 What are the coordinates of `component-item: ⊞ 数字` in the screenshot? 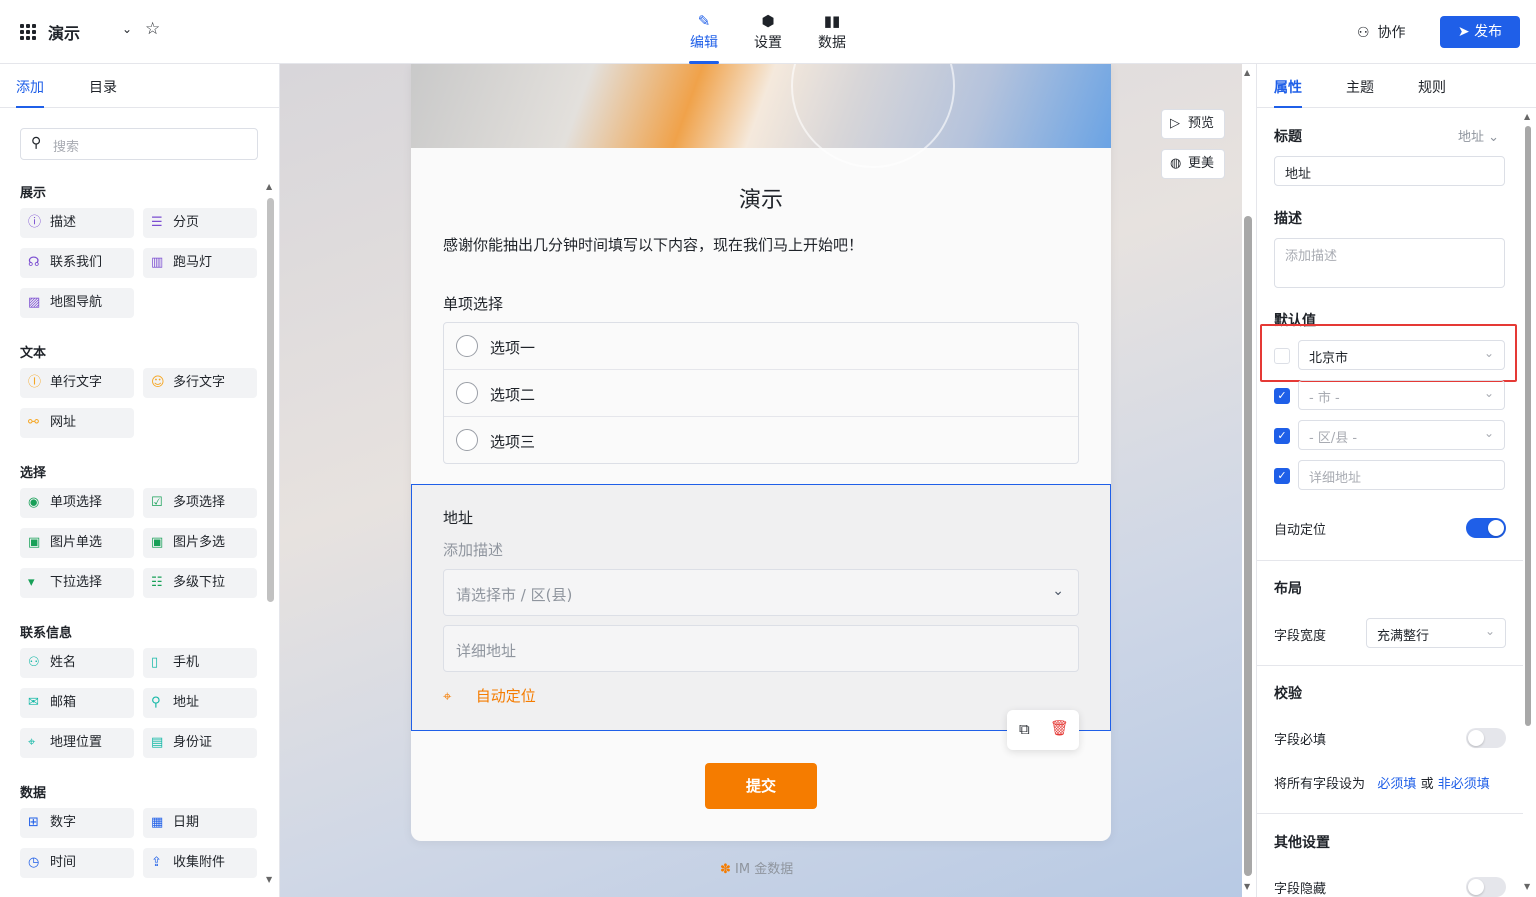 It's located at (77, 823).